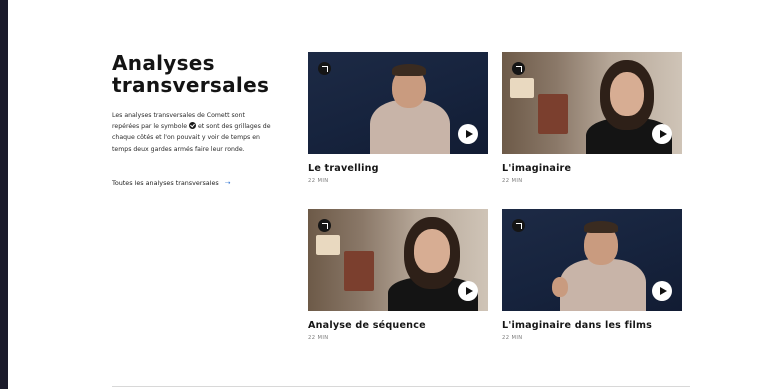 The width and height of the screenshot is (780, 389). I want to click on all-analyses-link: Toutes les analyses transversales ➝, so click(171, 183).